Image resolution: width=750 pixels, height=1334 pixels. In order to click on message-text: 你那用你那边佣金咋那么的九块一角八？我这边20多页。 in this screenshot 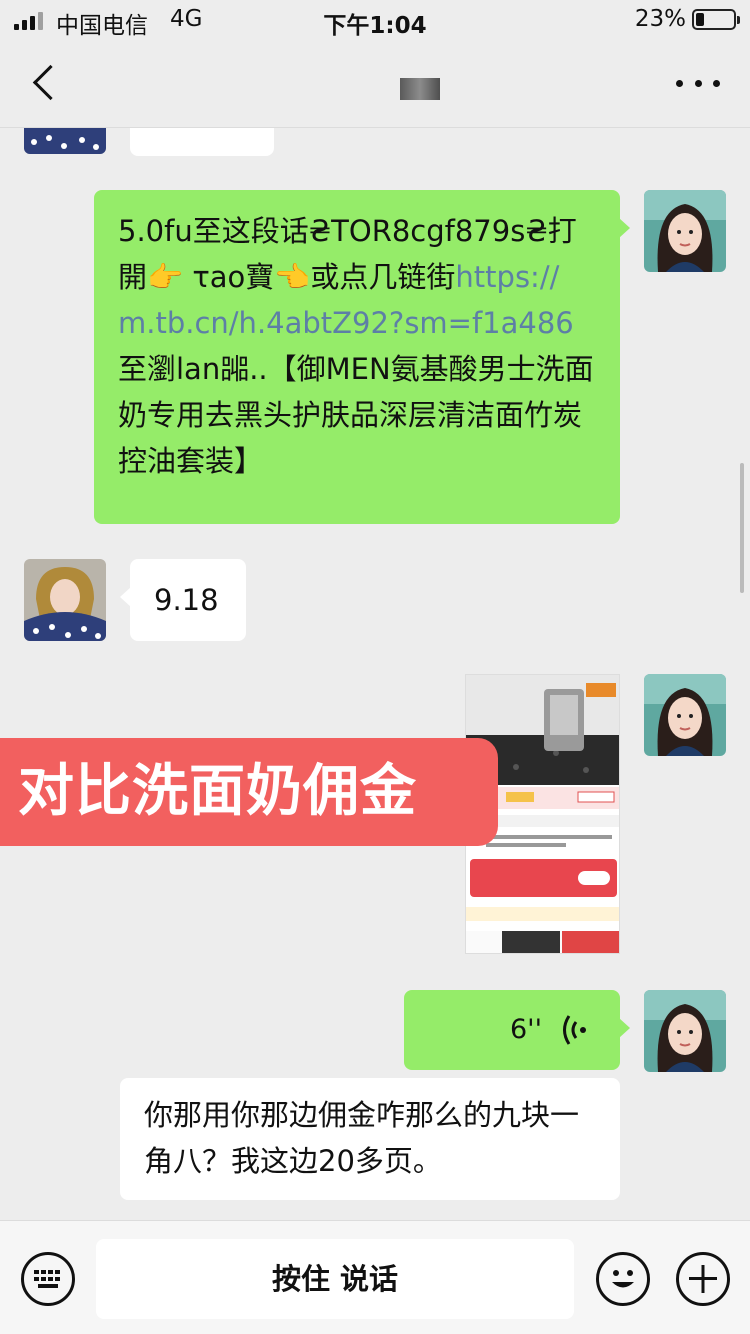, I will do `click(362, 1138)`.